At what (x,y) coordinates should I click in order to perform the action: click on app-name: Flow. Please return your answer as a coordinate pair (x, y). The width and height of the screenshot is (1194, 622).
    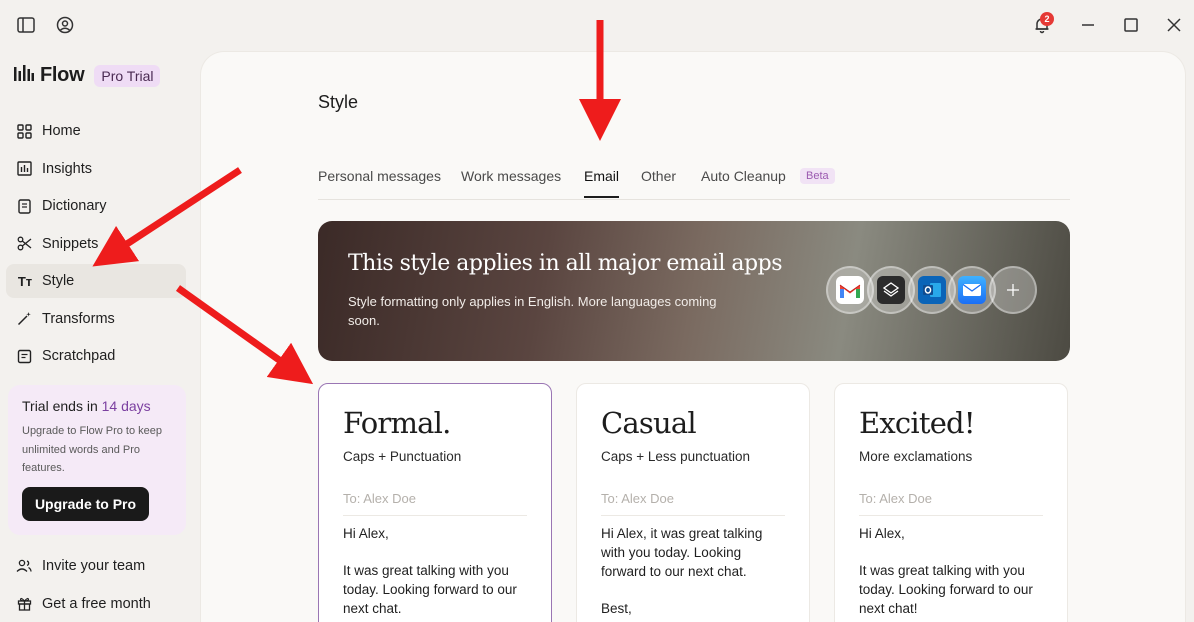
    Looking at the image, I should click on (62, 75).